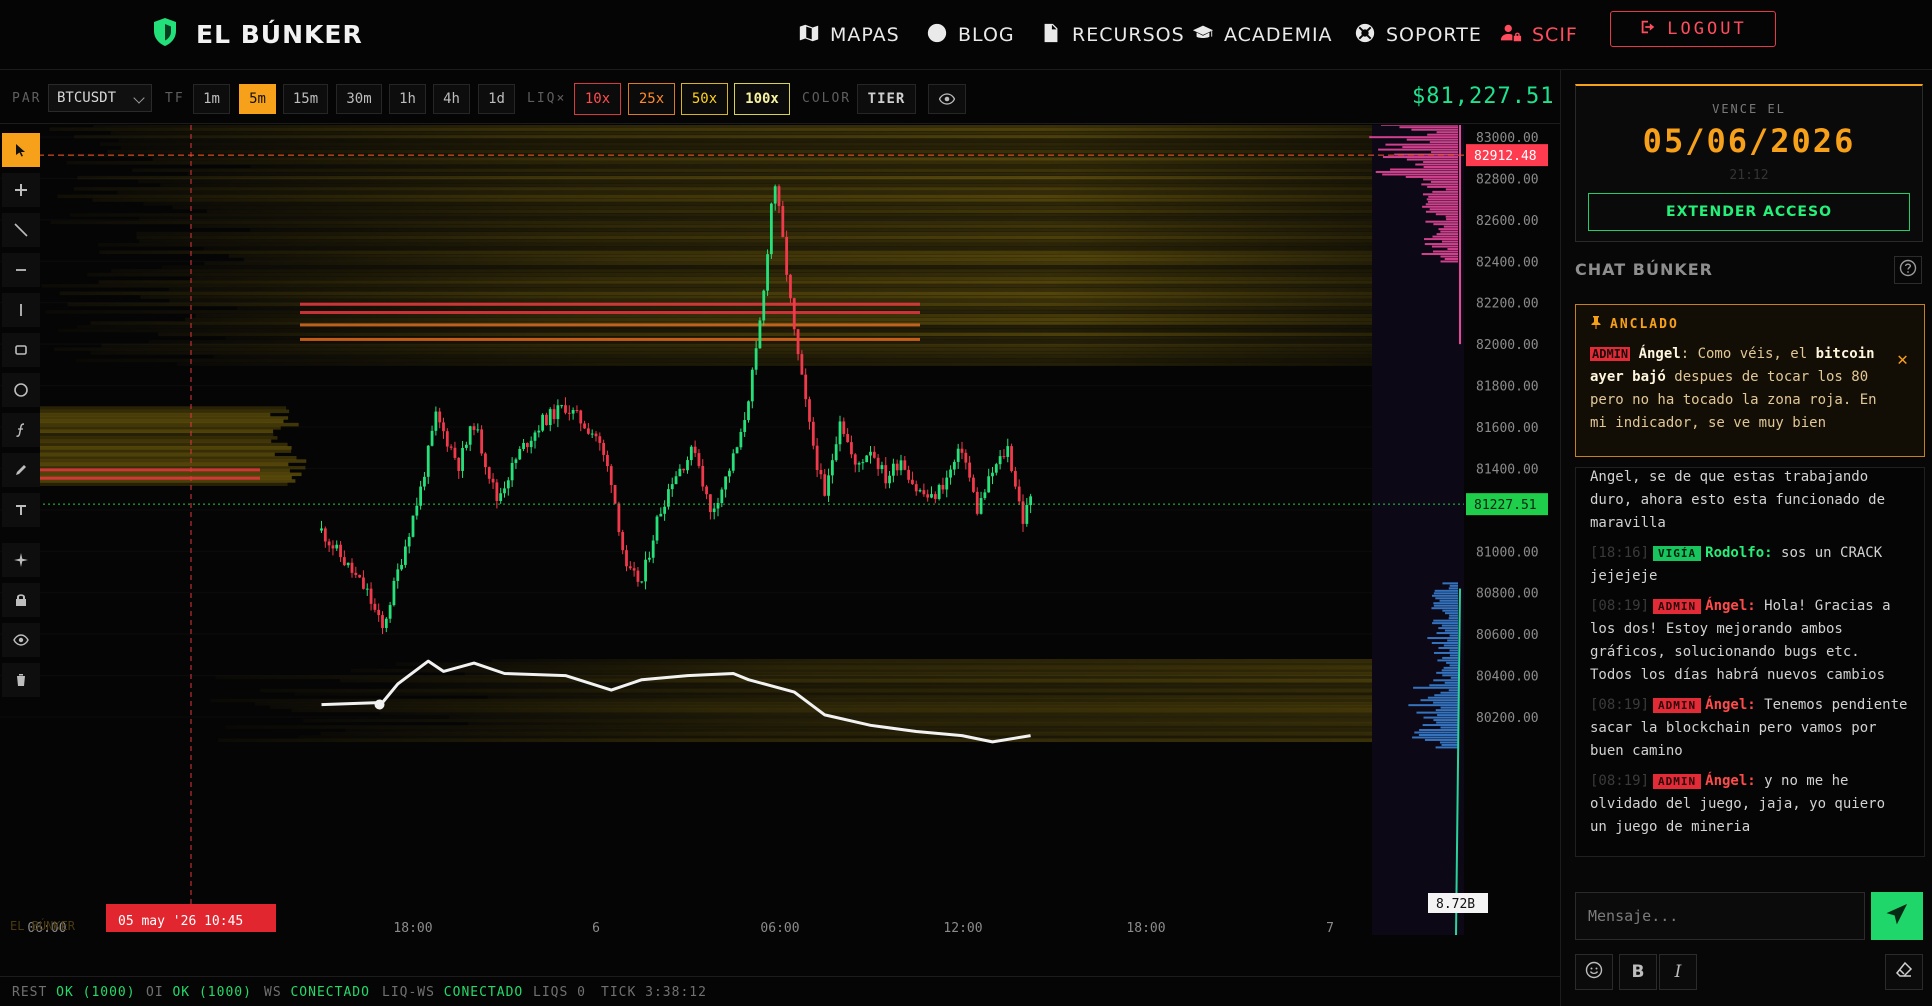  I want to click on send-button, so click(1897, 916).